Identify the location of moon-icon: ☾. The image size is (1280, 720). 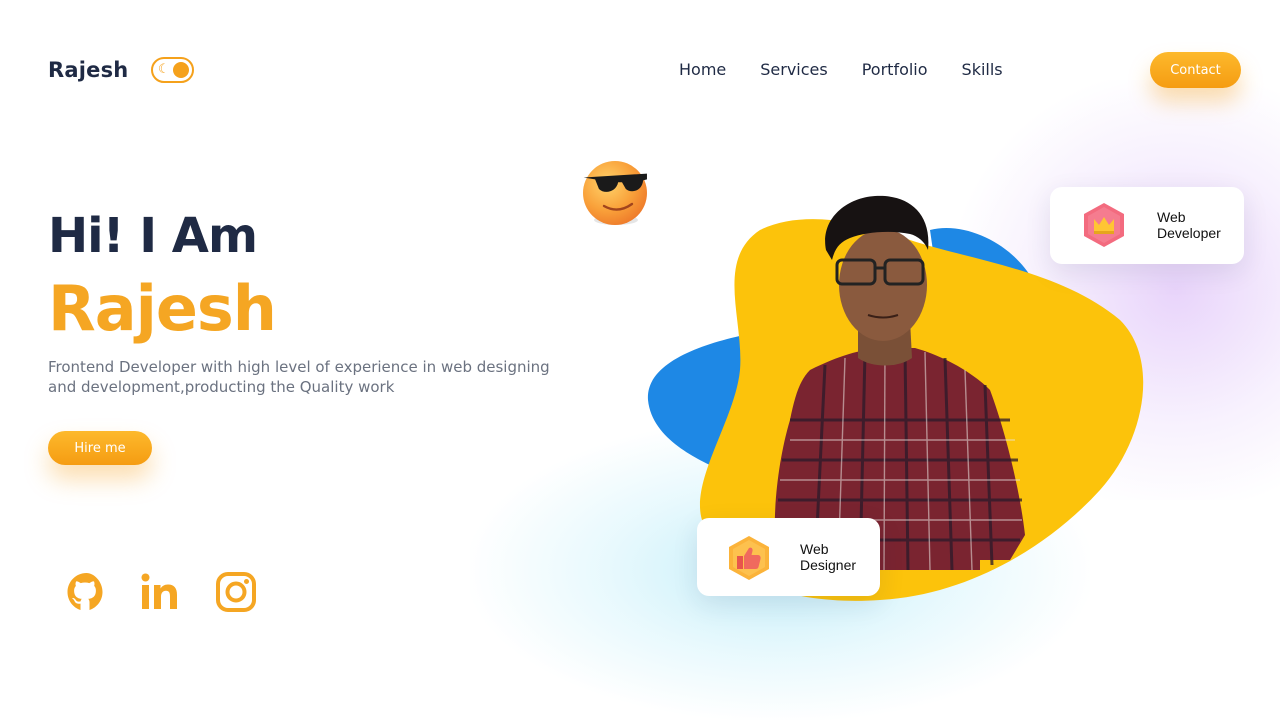
(164, 69).